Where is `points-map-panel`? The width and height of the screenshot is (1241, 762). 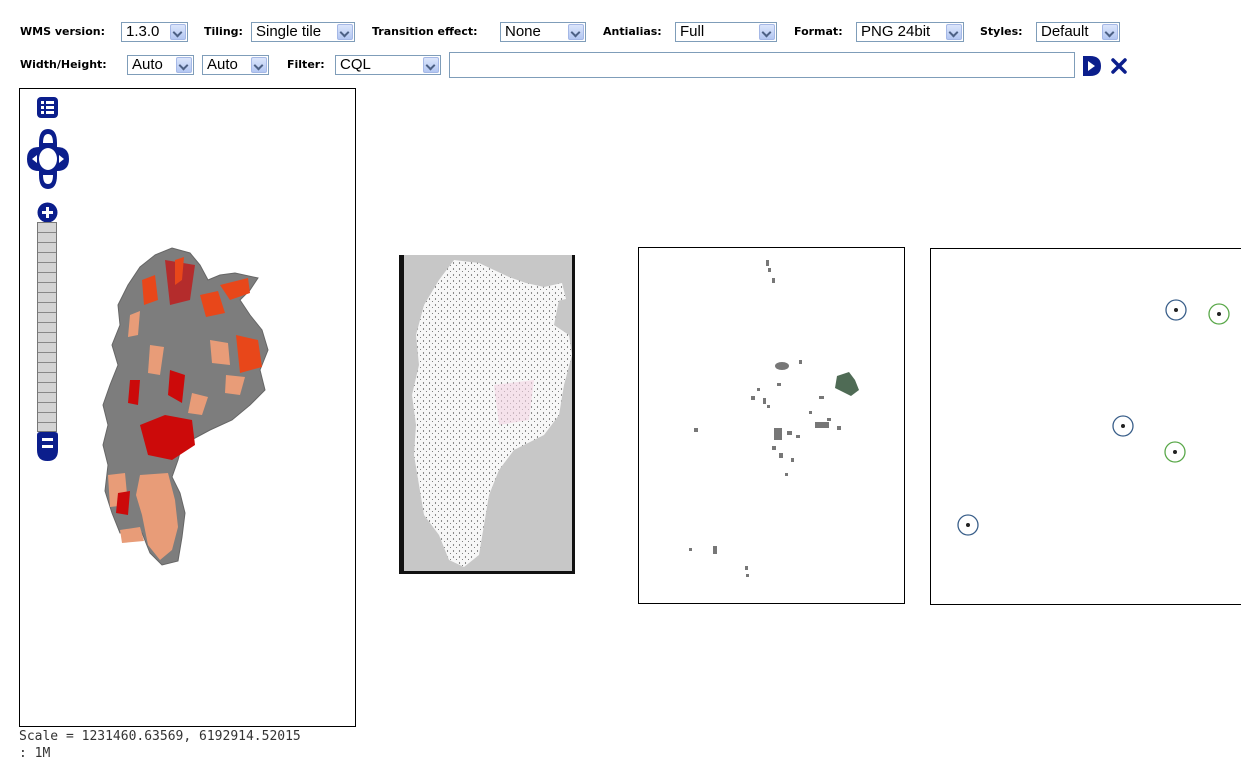 points-map-panel is located at coordinates (1085, 426).